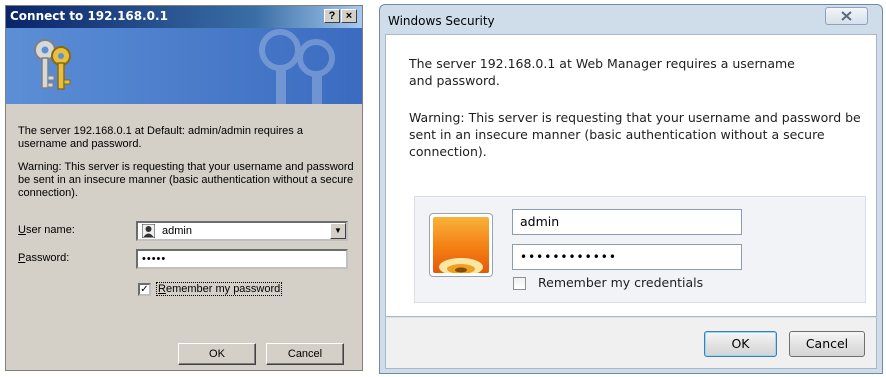 This screenshot has width=886, height=377. I want to click on keys-icon, so click(52, 64).